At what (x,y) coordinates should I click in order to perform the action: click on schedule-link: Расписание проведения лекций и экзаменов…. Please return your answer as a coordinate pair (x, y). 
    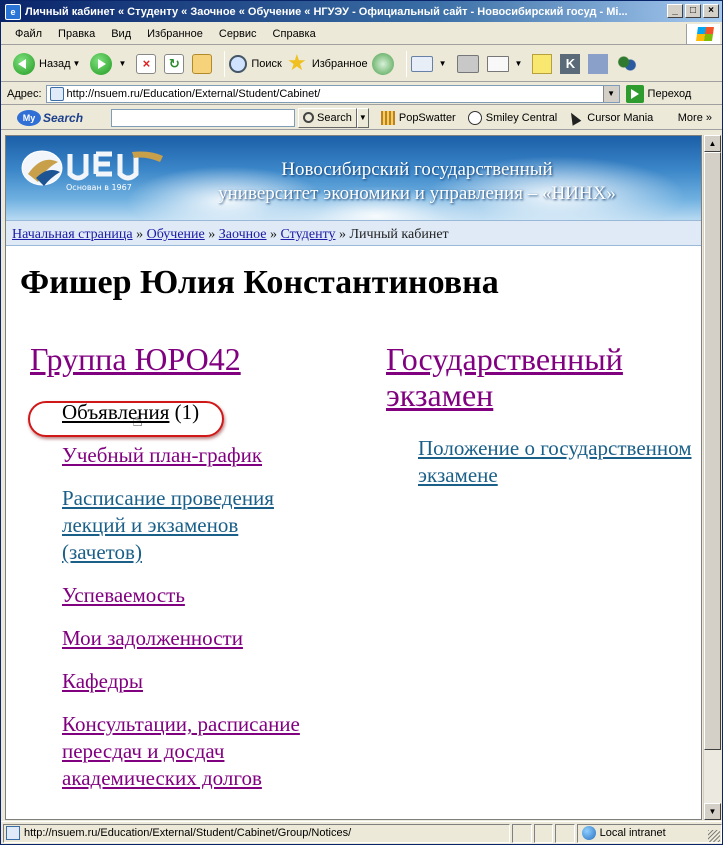
    Looking at the image, I should click on (192, 525).